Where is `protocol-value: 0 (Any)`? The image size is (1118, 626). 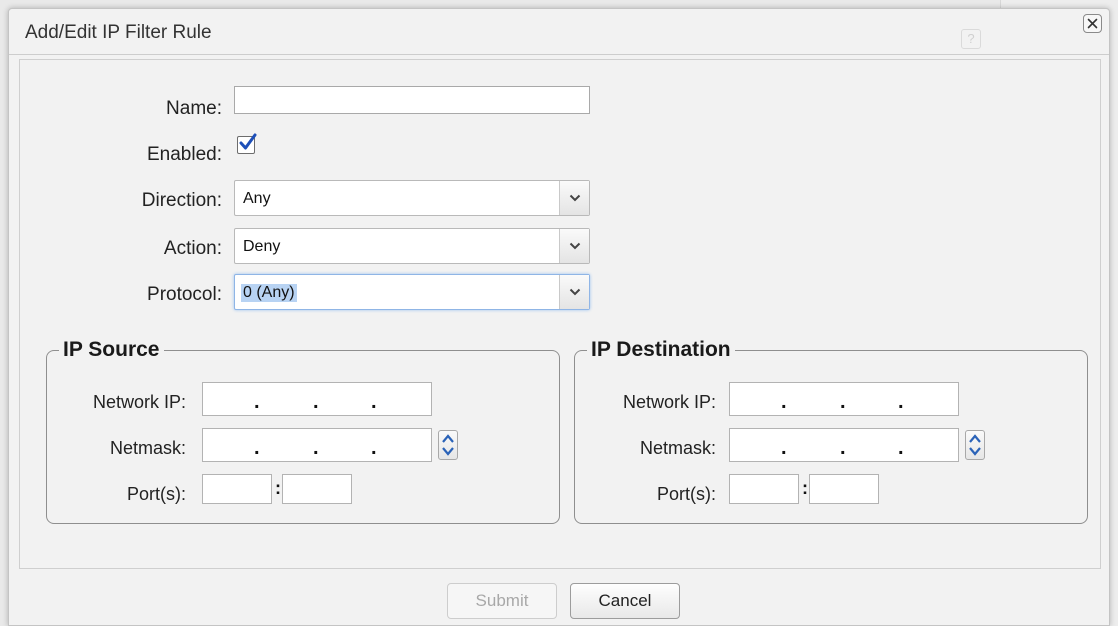
protocol-value: 0 (Any) is located at coordinates (269, 293).